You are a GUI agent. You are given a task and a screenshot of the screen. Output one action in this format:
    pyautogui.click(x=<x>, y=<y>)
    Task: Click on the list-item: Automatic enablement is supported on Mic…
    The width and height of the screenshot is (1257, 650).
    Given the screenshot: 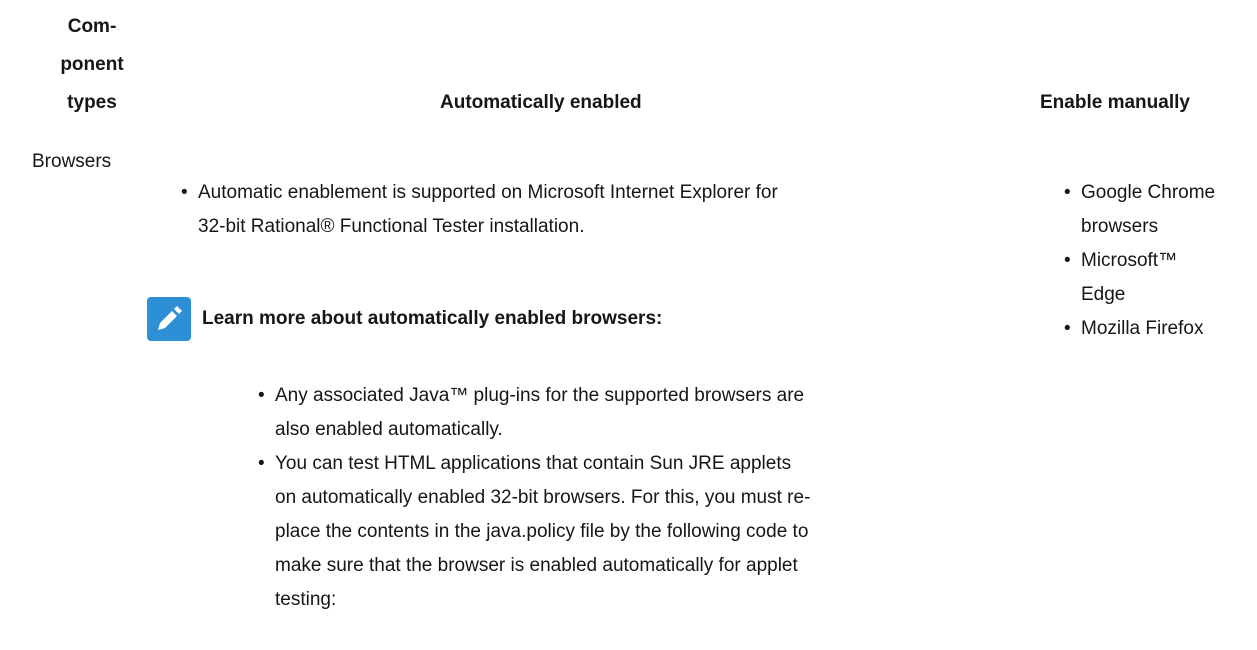 What is the action you would take?
    pyautogui.click(x=591, y=210)
    